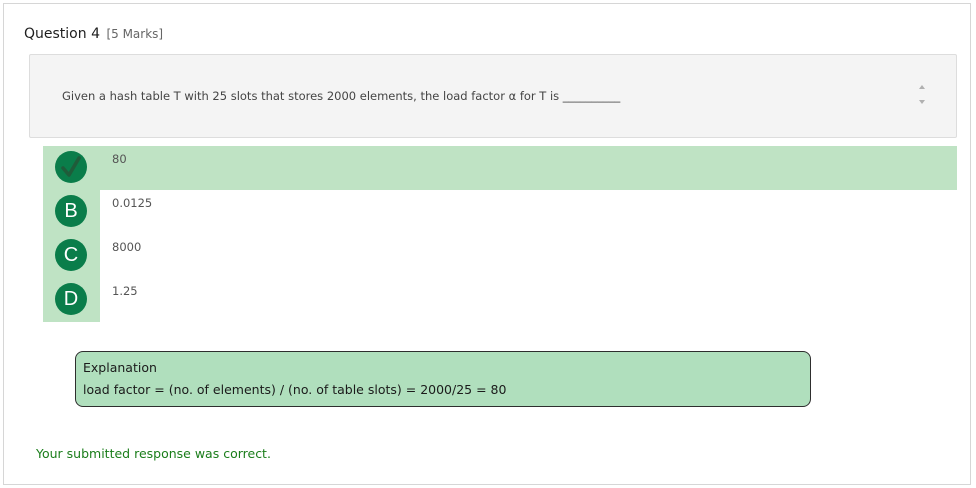 The width and height of the screenshot is (976, 488). I want to click on answer-option-b: B 0.0125, so click(500, 212).